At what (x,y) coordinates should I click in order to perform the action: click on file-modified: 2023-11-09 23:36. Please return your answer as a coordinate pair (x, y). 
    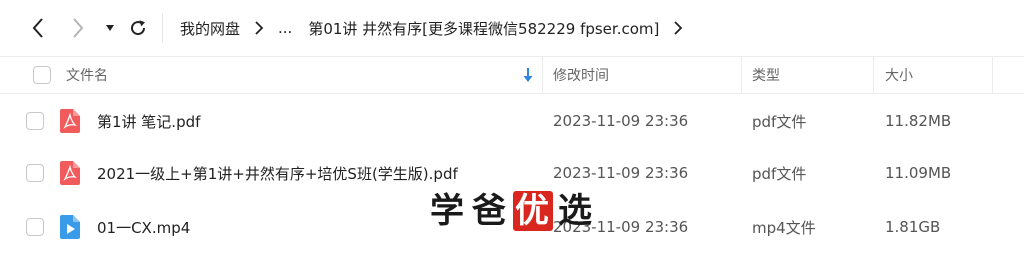
    Looking at the image, I should click on (621, 121).